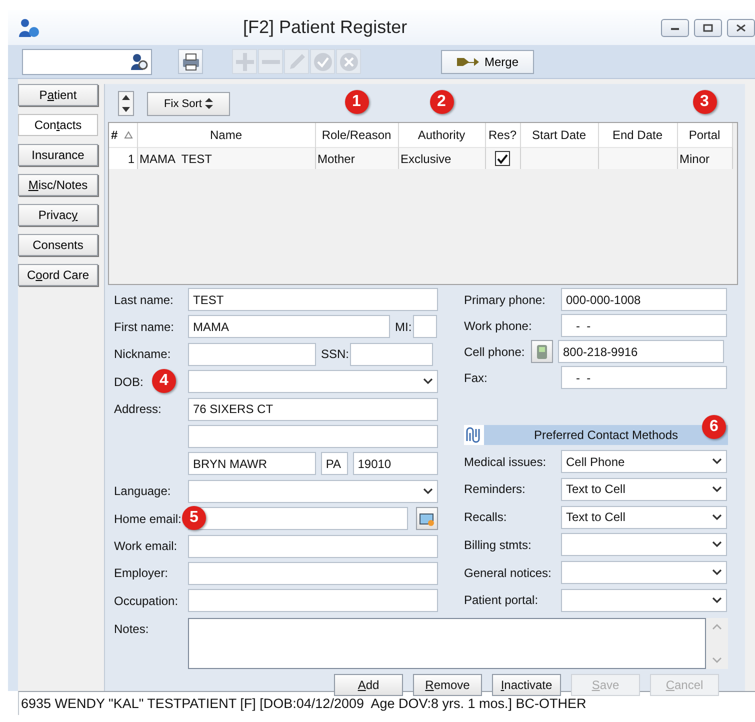  I want to click on field-label: Home email:, so click(148, 519).